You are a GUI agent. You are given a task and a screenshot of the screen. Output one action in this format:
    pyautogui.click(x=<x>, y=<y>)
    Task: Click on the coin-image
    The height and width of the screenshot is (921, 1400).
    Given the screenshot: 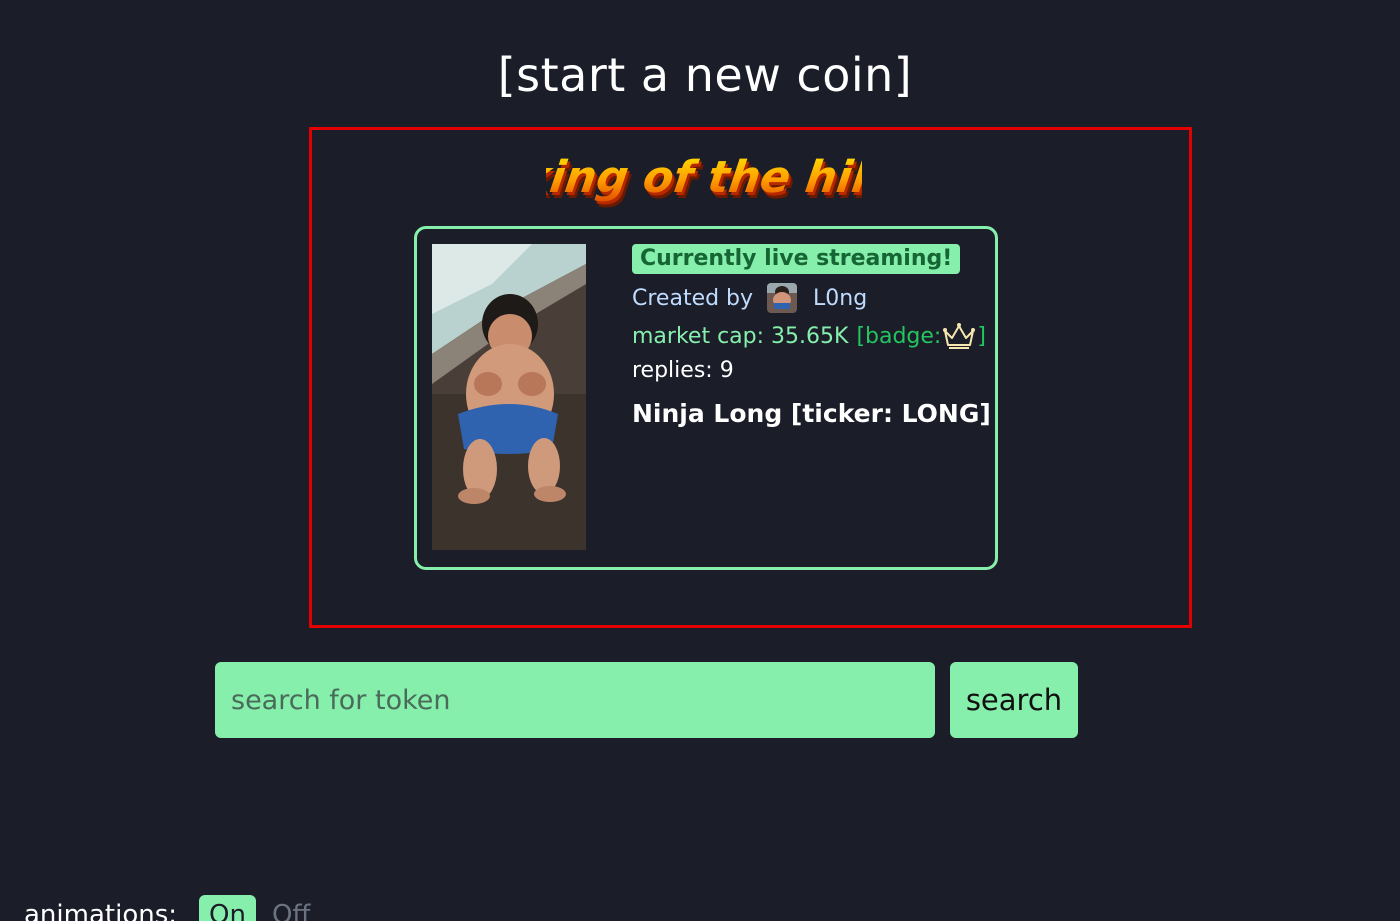 What is the action you would take?
    pyautogui.click(x=509, y=397)
    